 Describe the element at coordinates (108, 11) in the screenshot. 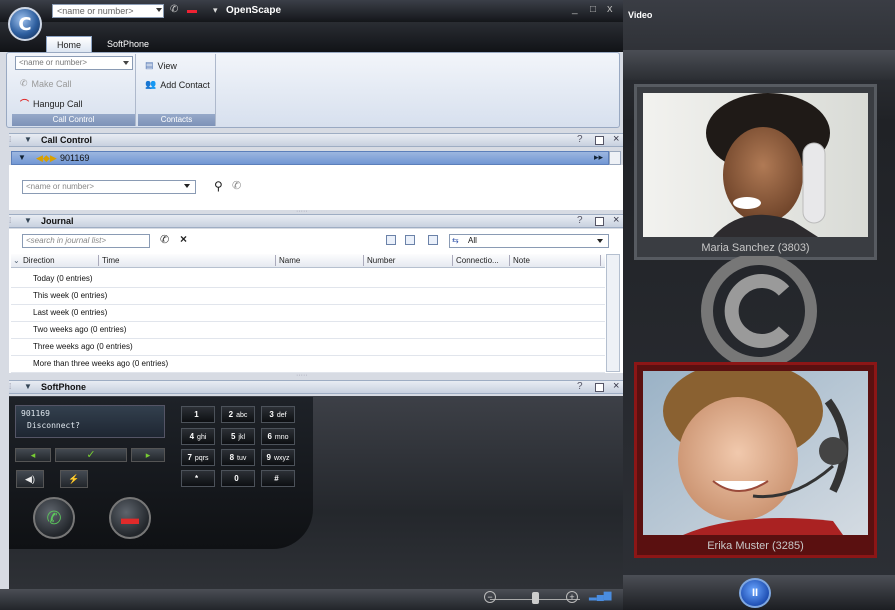

I see `quick-dial-combo: <name or number>` at that location.